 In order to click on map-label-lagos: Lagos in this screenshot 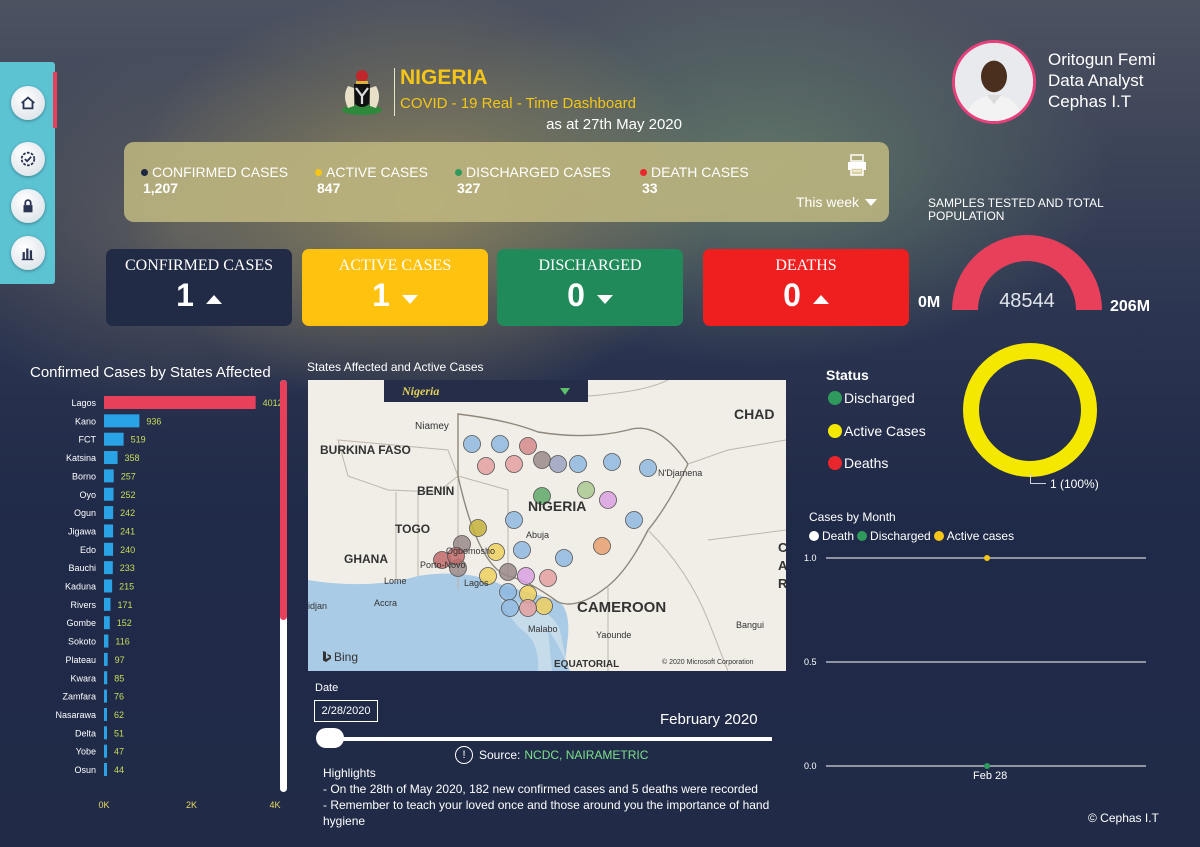, I will do `click(476, 583)`.